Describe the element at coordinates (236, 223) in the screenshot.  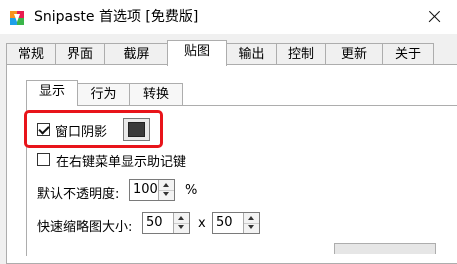
I see `thumbnail-height-spinbox: 50` at that location.